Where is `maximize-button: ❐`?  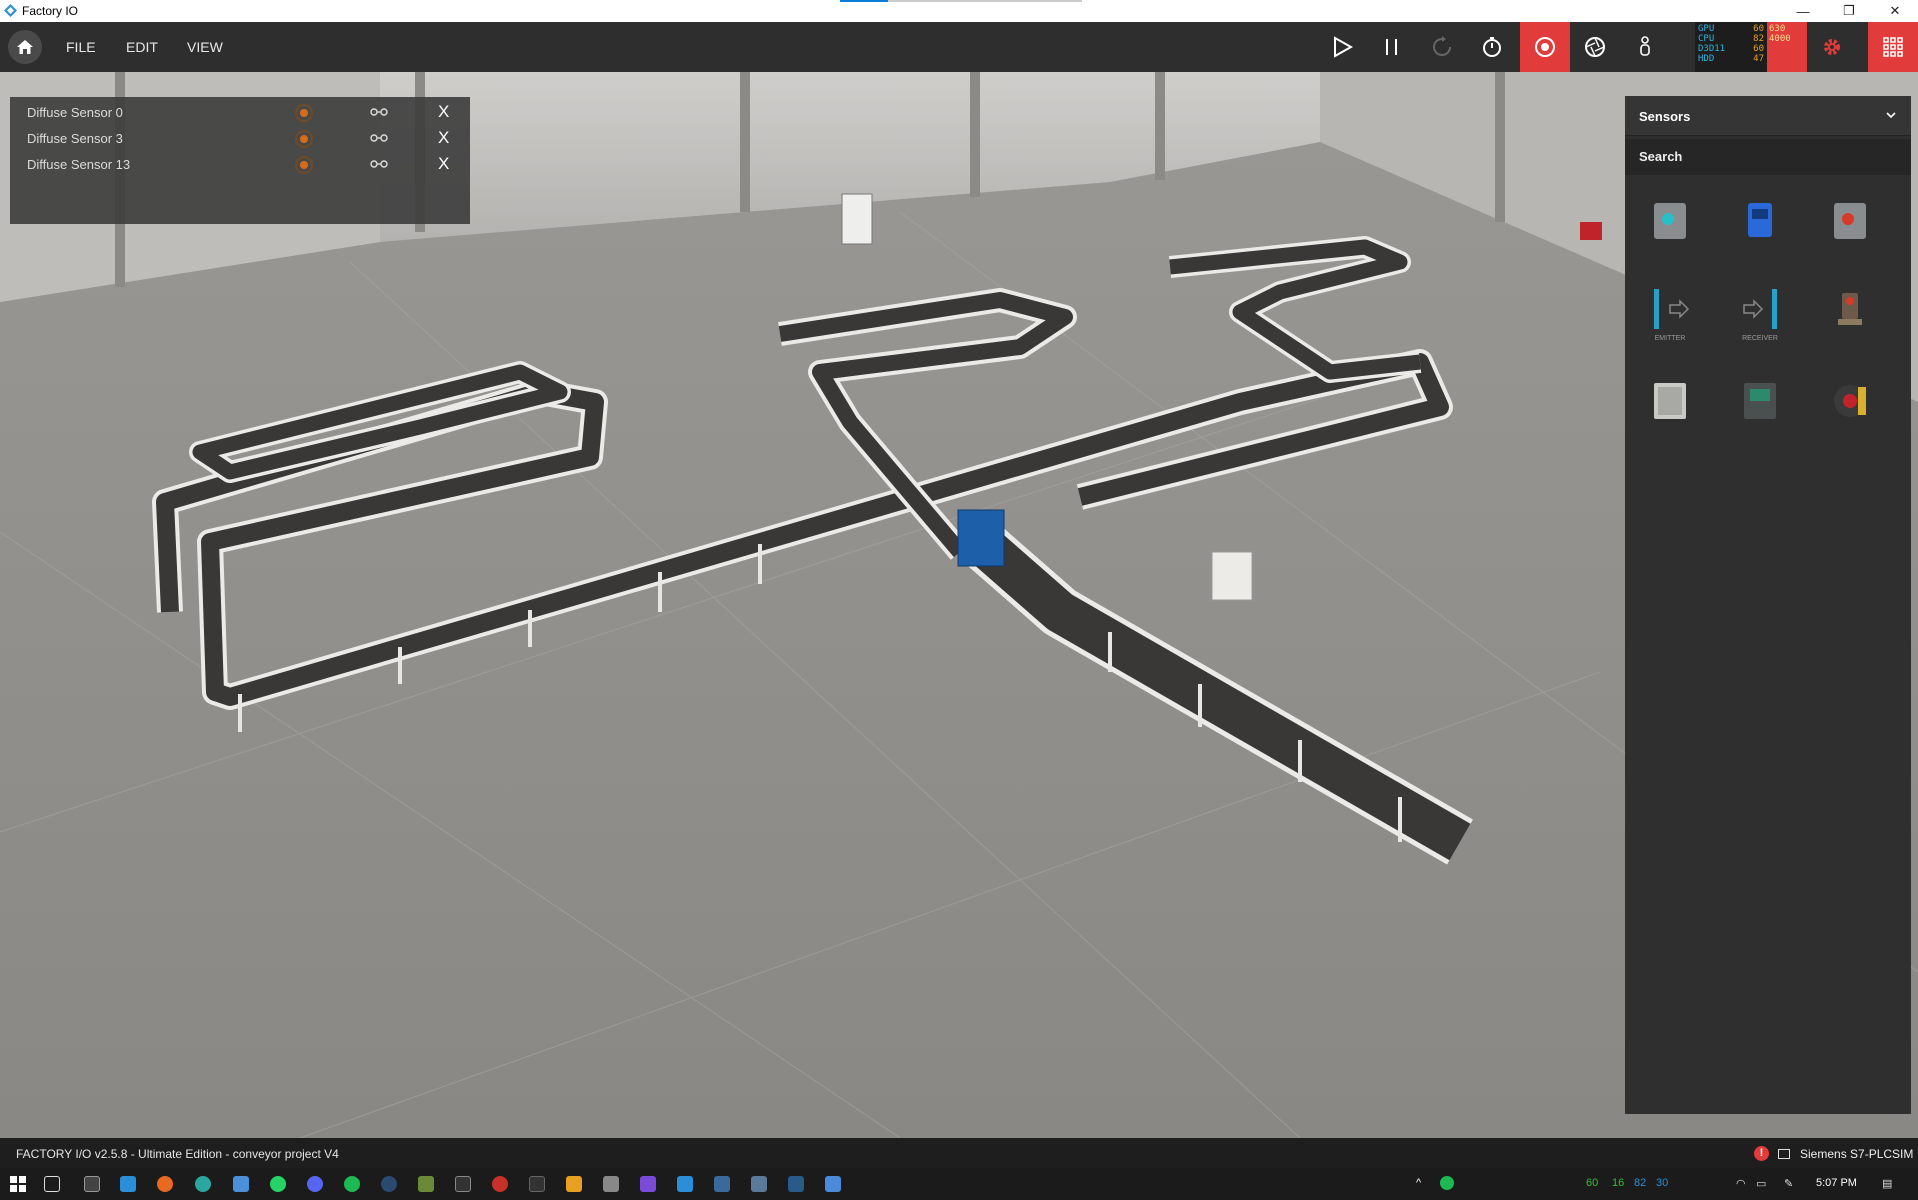
maximize-button: ❐ is located at coordinates (1849, 11).